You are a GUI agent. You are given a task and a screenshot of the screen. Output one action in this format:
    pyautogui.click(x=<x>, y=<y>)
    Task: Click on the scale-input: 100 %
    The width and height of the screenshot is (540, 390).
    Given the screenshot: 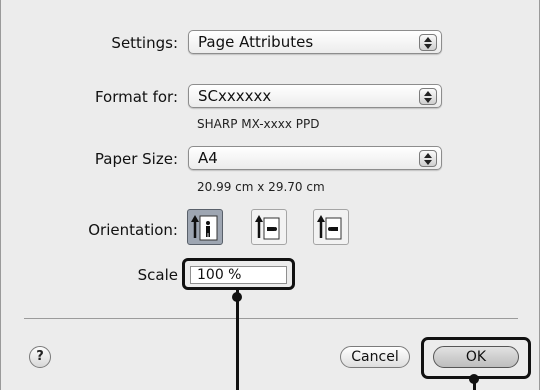 What is the action you would take?
    pyautogui.click(x=238, y=275)
    